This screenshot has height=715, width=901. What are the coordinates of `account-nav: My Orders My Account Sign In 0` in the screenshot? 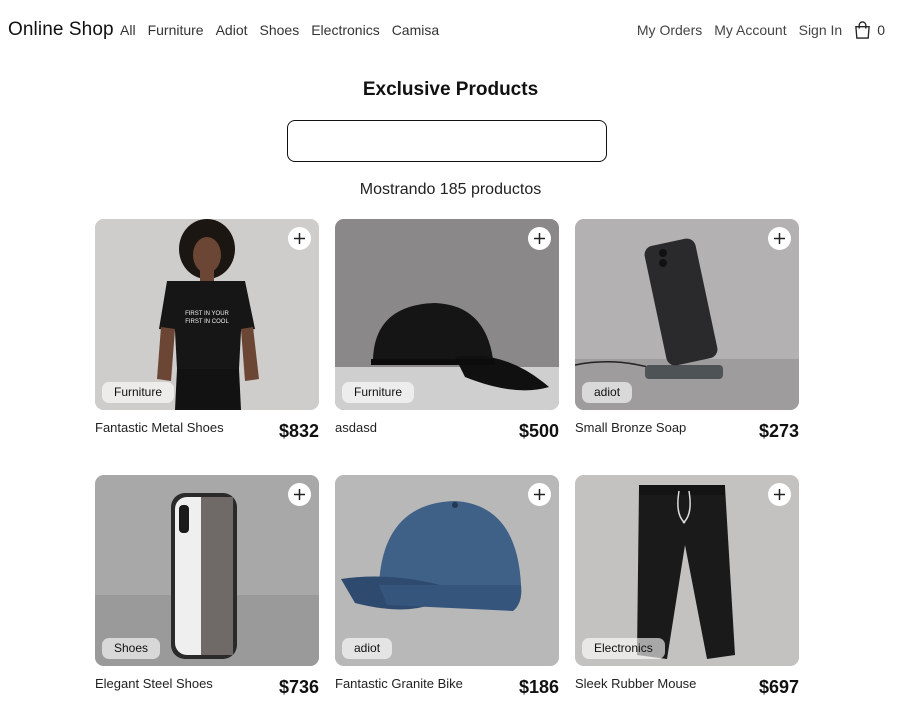 It's located at (755, 30).